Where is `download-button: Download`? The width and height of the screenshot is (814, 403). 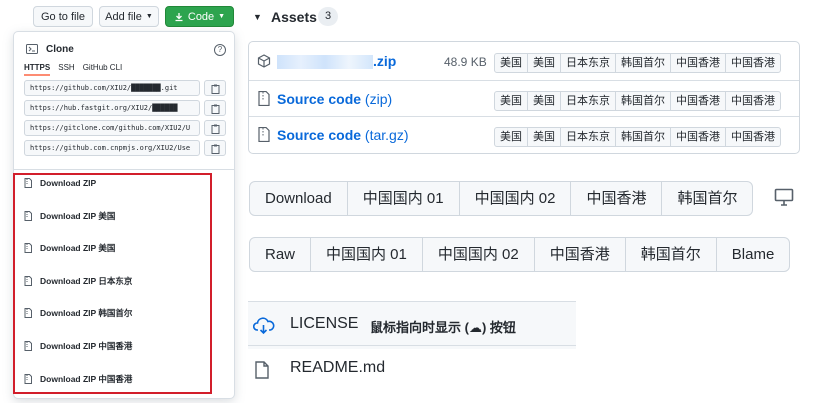 download-button: Download is located at coordinates (298, 198).